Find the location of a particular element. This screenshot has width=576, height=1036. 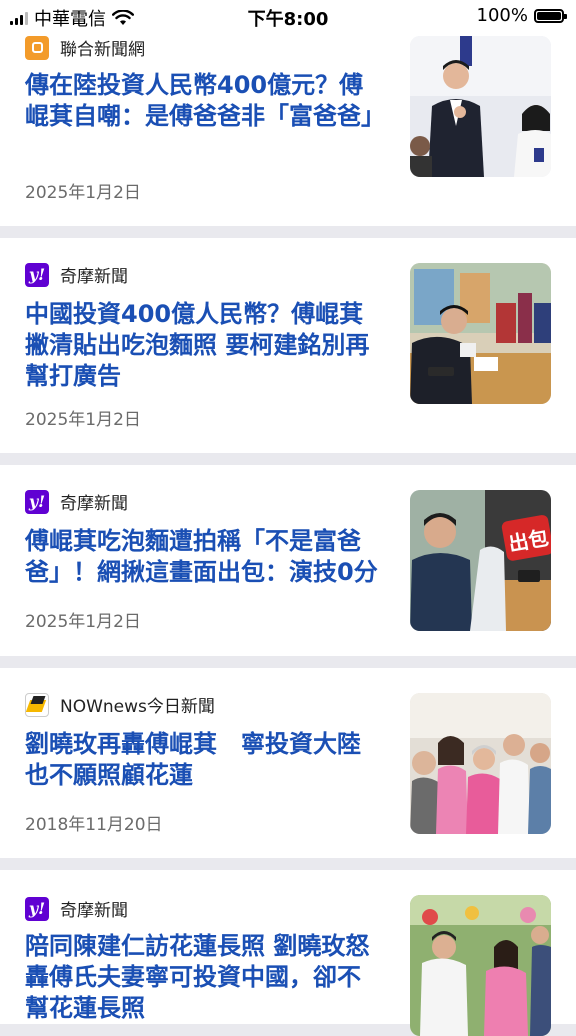

battery-icon is located at coordinates (550, 15).